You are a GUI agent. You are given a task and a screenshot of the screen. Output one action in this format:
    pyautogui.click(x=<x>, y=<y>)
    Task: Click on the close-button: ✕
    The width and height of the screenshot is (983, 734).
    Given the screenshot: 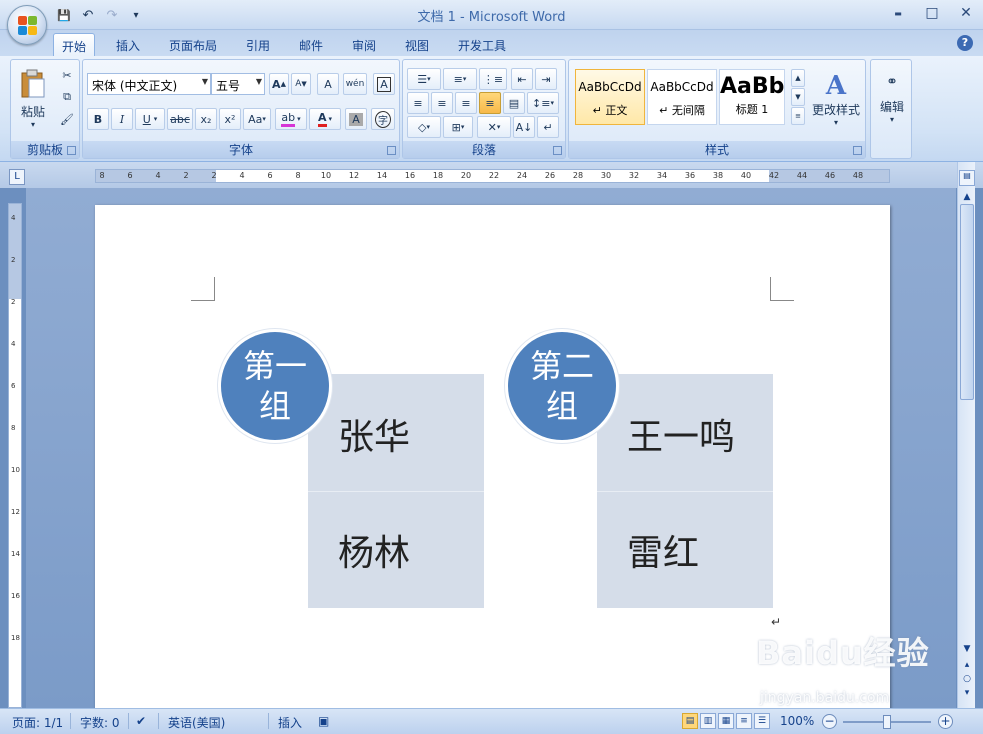 What is the action you would take?
    pyautogui.click(x=966, y=13)
    